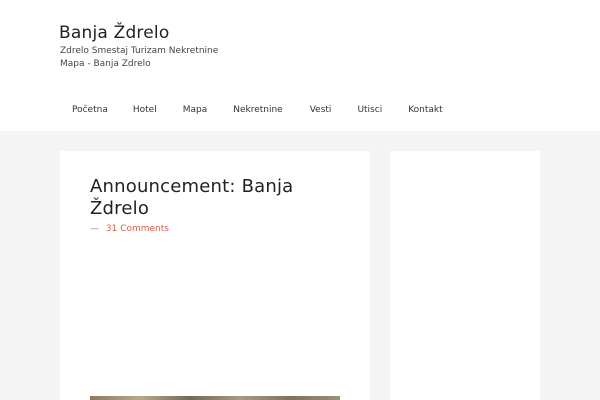 This screenshot has height=400, width=600. I want to click on comments-link: 31 Comments, so click(137, 229).